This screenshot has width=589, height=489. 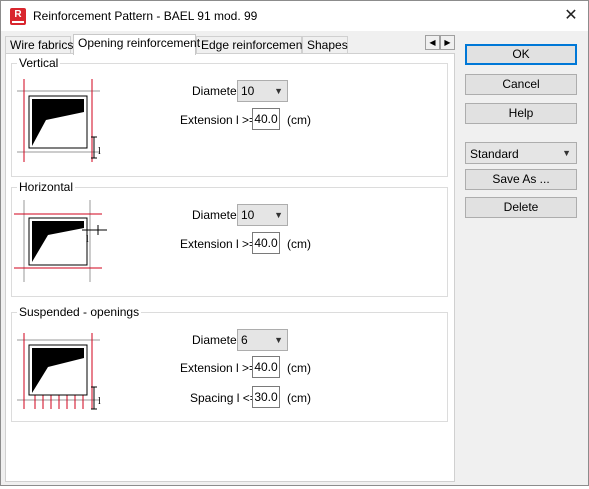 I want to click on tab-shapes: Shapes, so click(x=325, y=45).